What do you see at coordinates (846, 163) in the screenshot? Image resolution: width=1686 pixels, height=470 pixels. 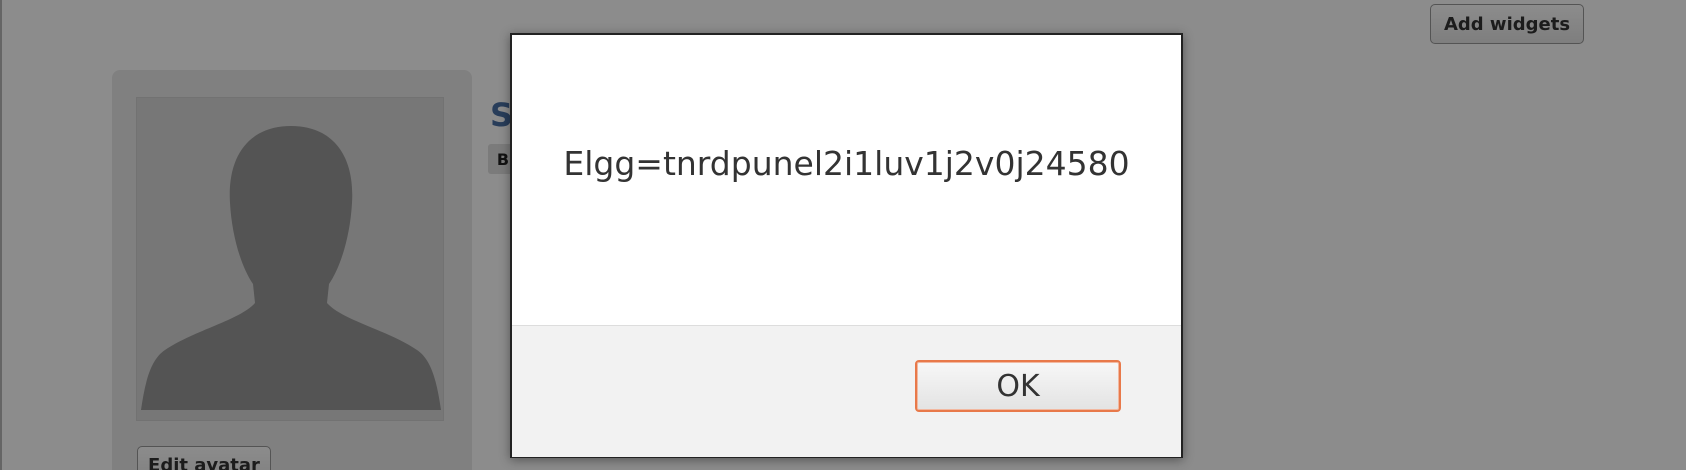 I see `alert-message: Elgg=tnrdpunel2i1luv1j2v0j24580` at bounding box center [846, 163].